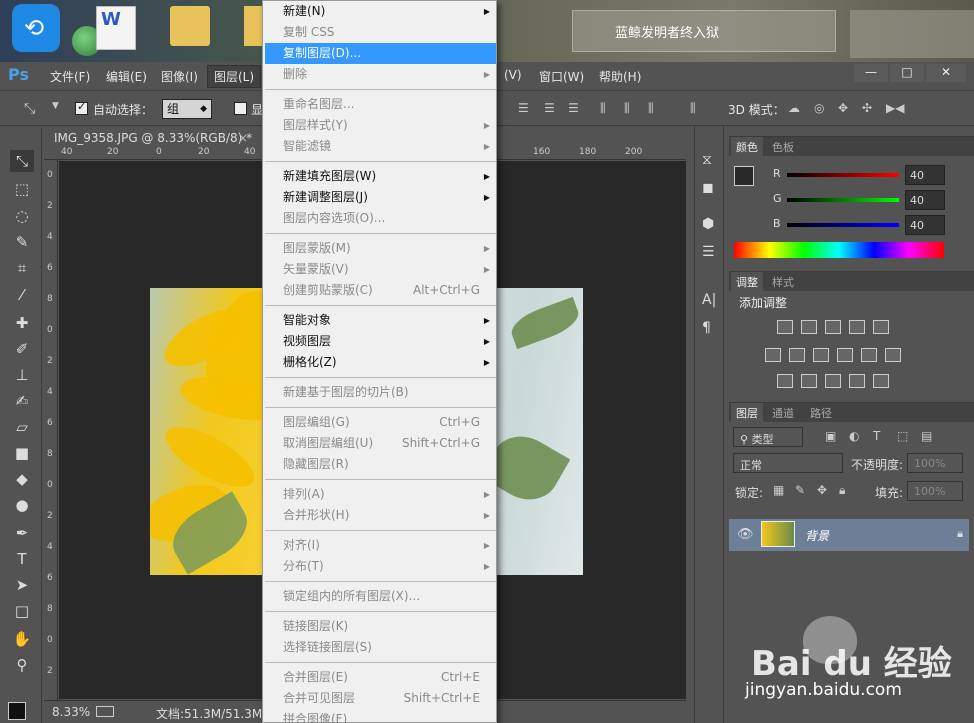 Image resolution: width=974 pixels, height=723 pixels. Describe the element at coordinates (380, 74) in the screenshot. I see `menu-item: 删除 ▶` at that location.